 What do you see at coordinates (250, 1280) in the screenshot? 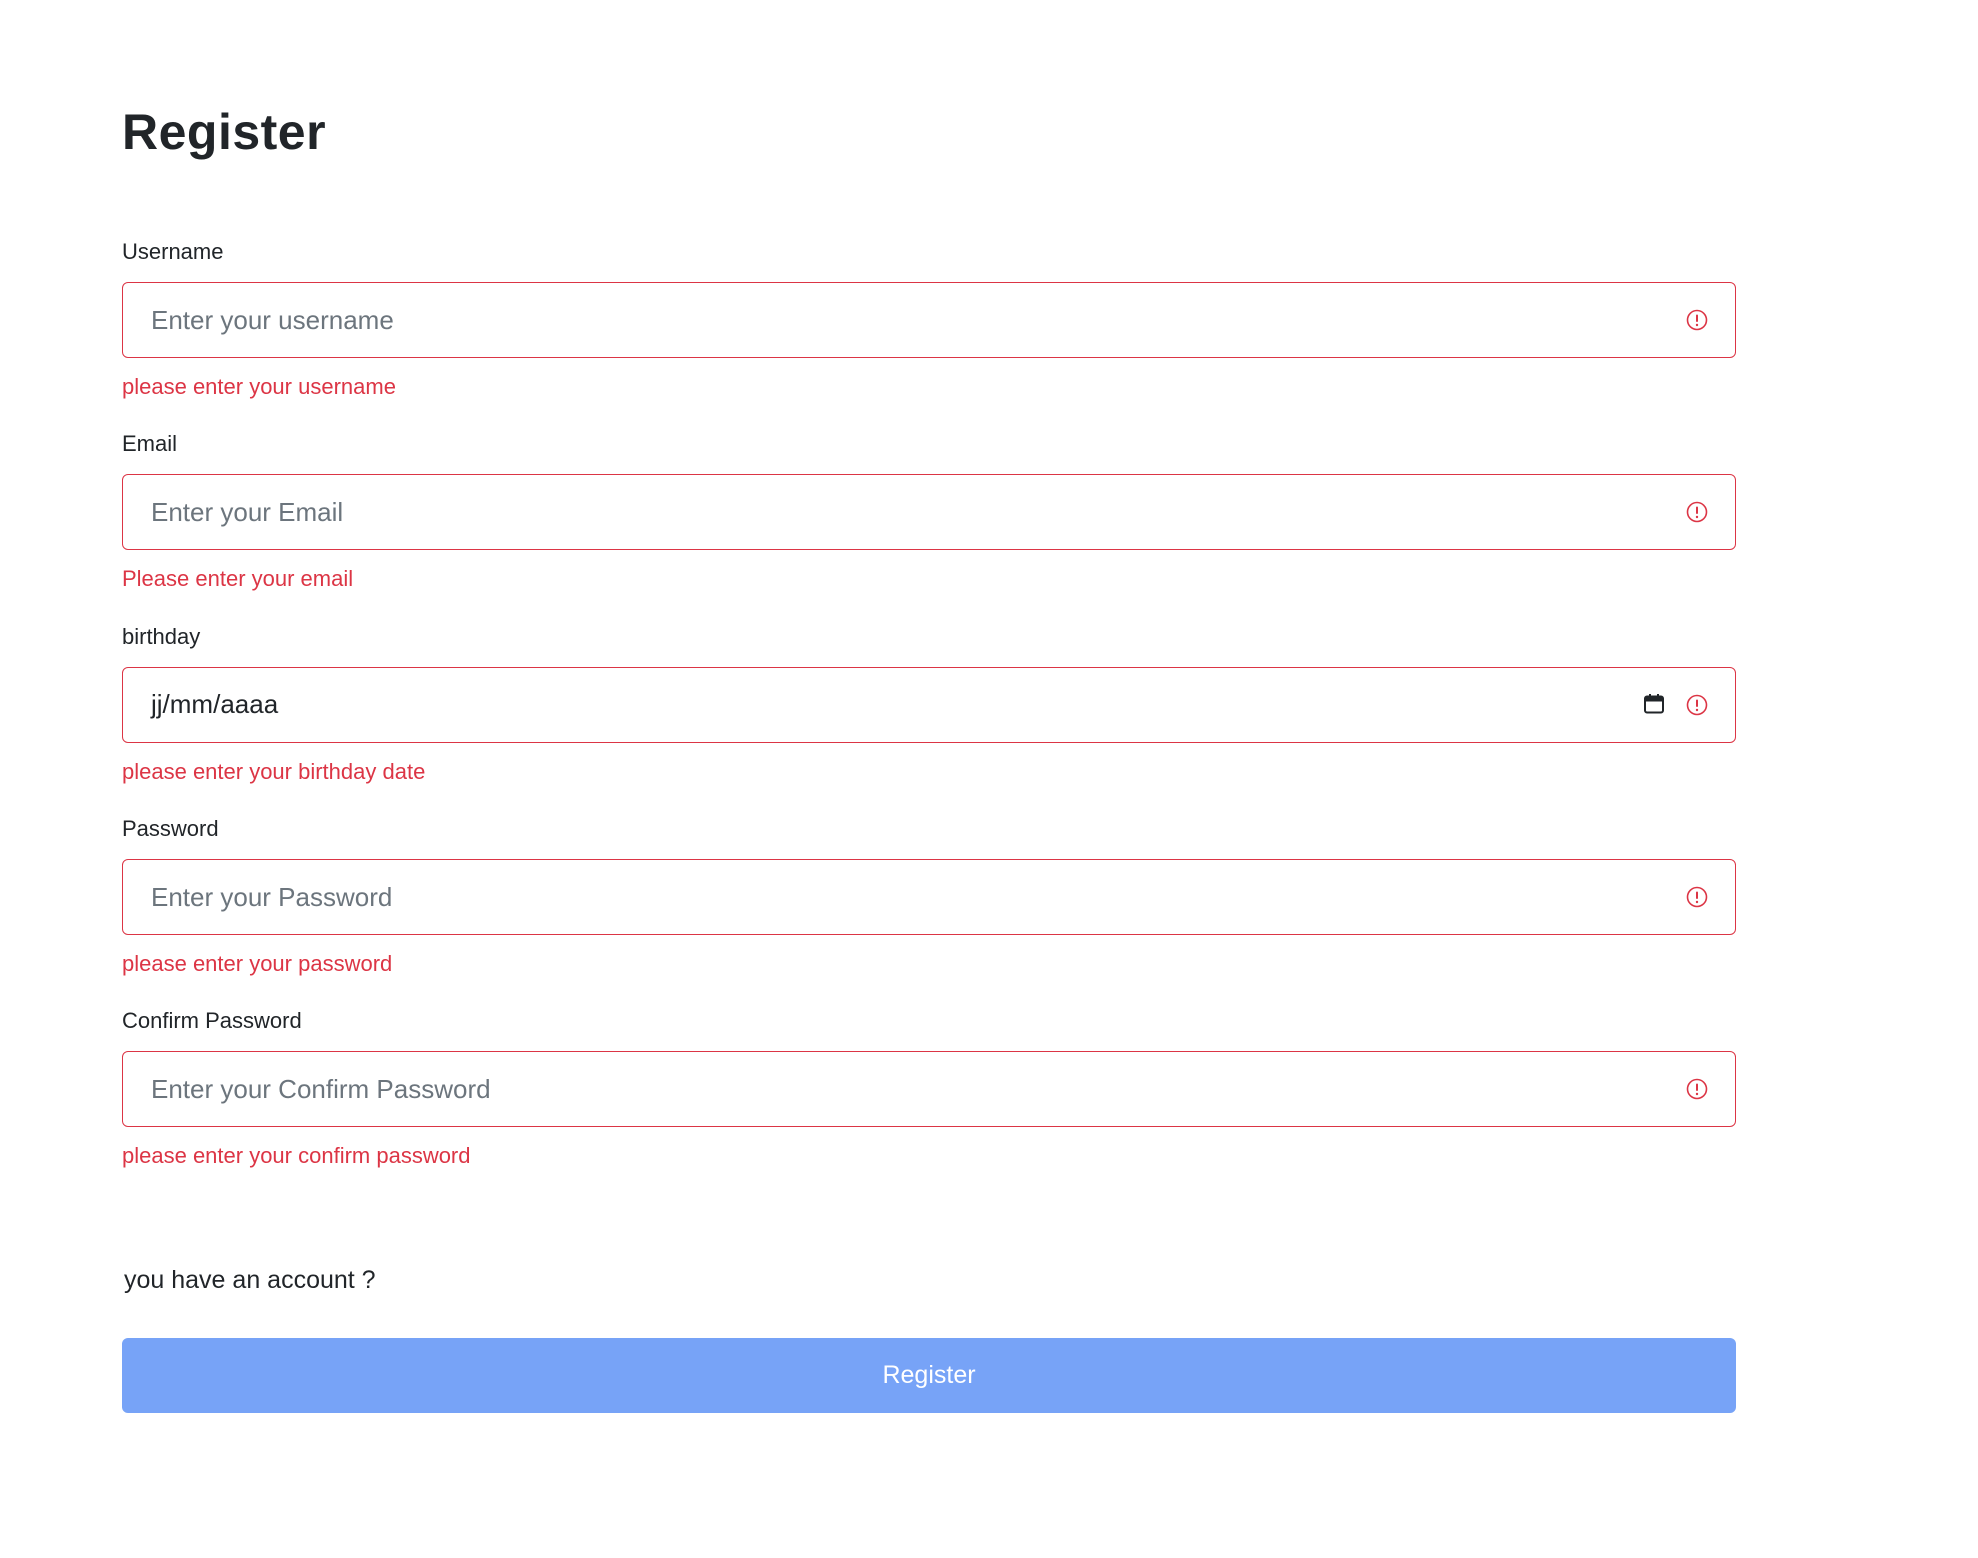
I see `have-account-link: you have an account ?` at bounding box center [250, 1280].